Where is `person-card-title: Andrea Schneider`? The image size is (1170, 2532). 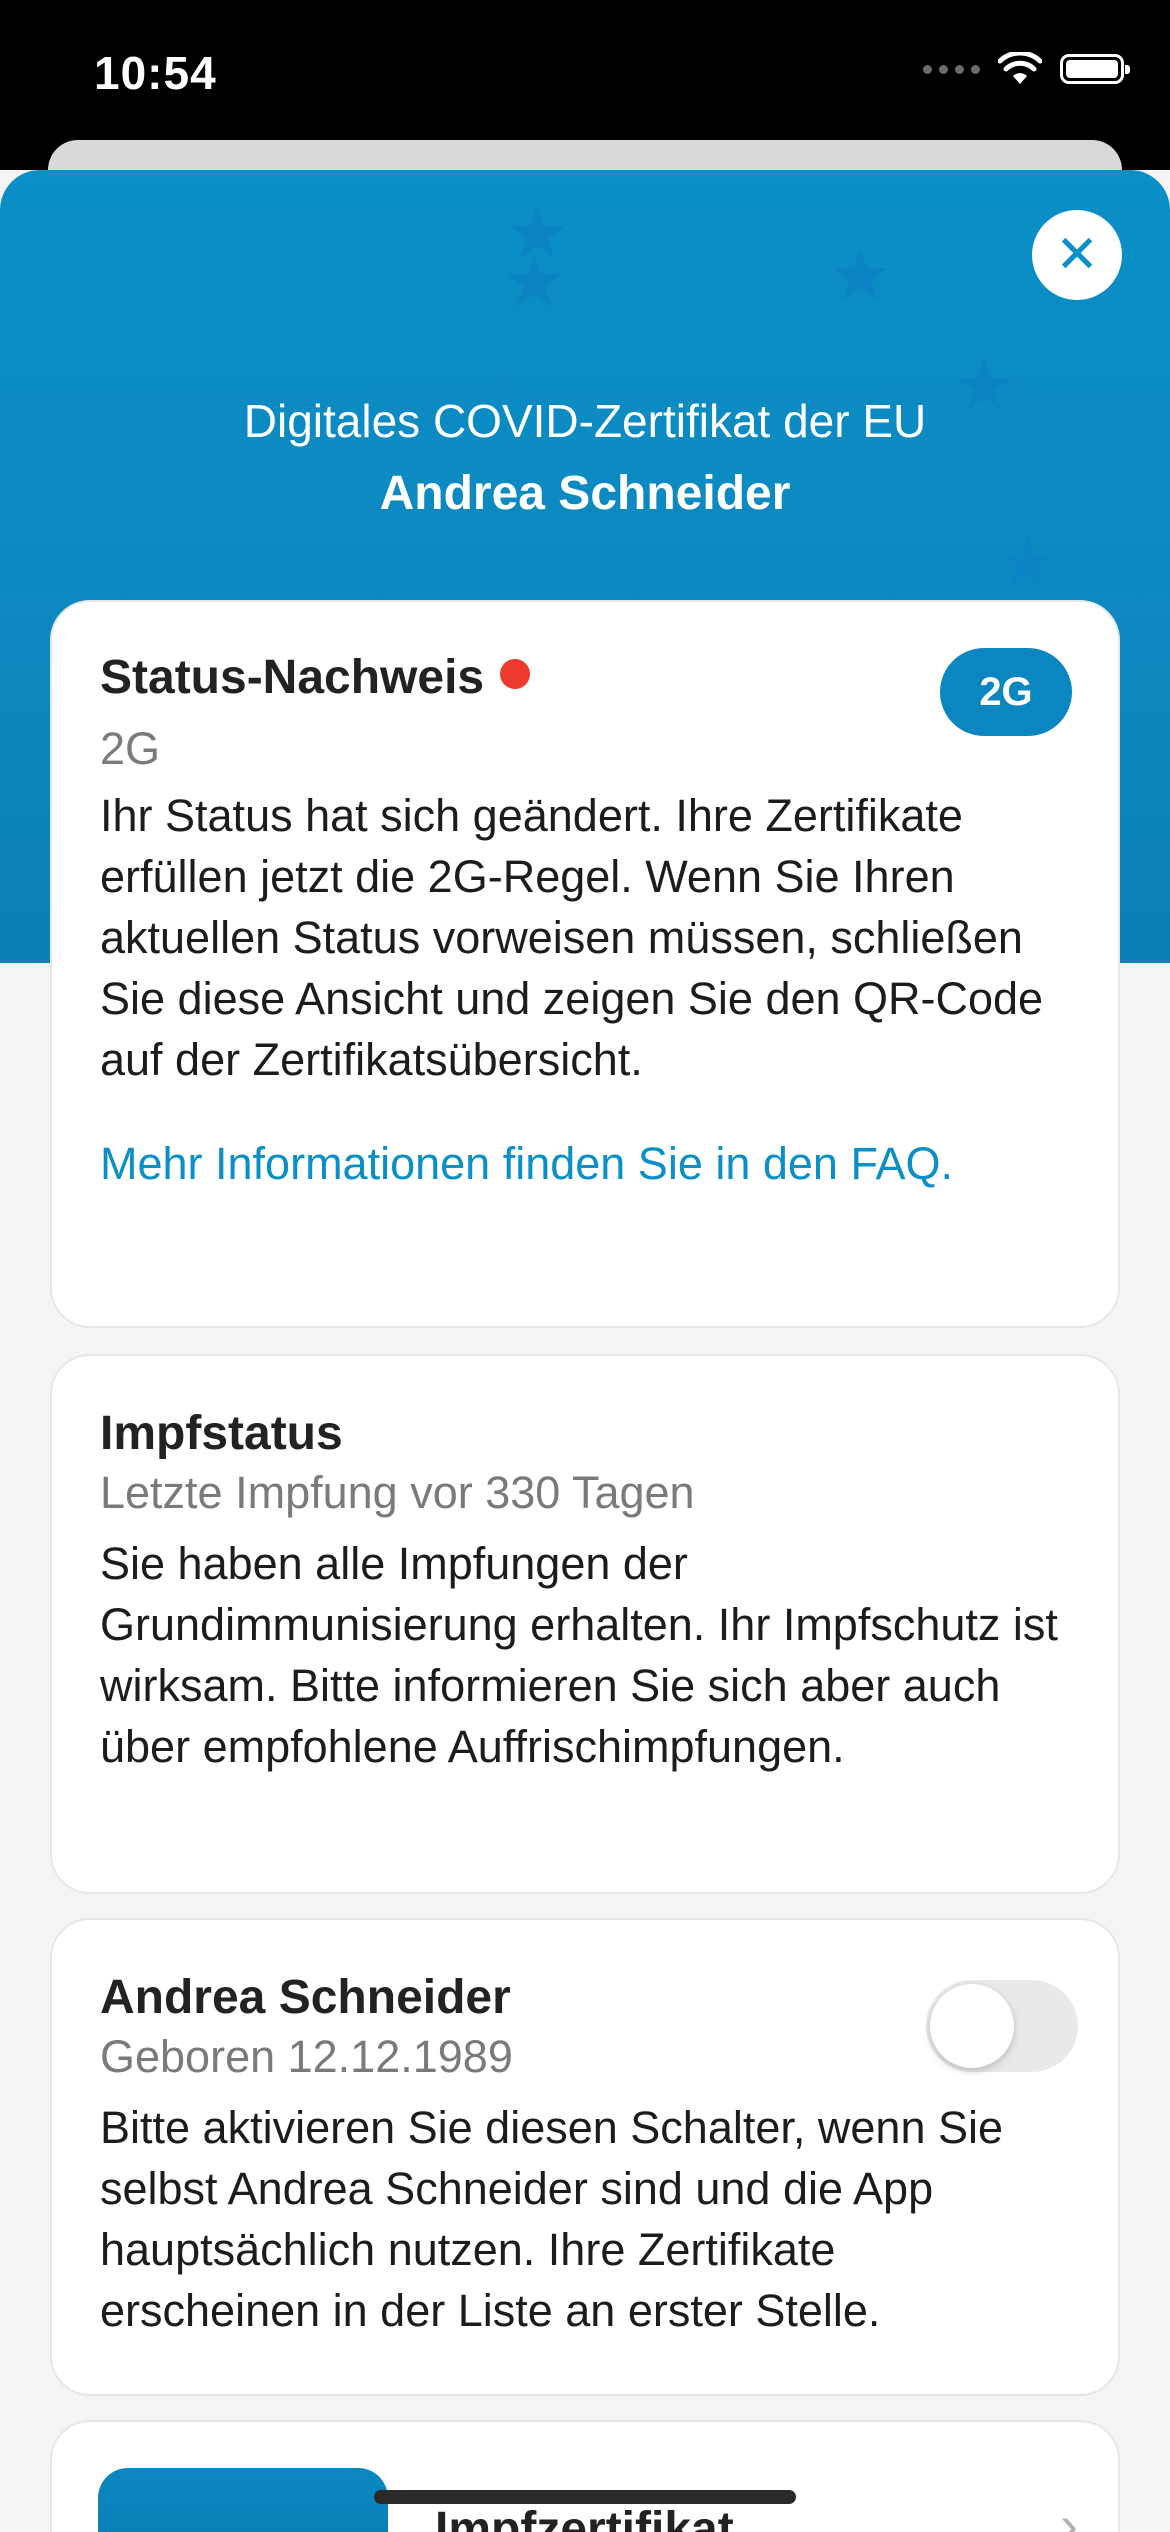 person-card-title: Andrea Schneider is located at coordinates (305, 1997).